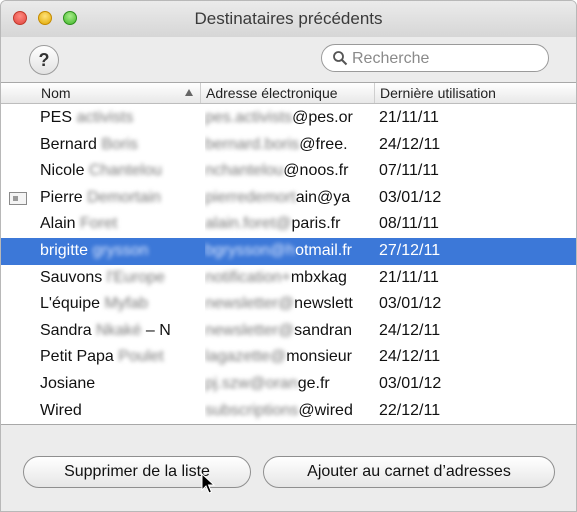 The image size is (577, 512). Describe the element at coordinates (244, 171) in the screenshot. I see `email-redacted: nchantelou` at that location.